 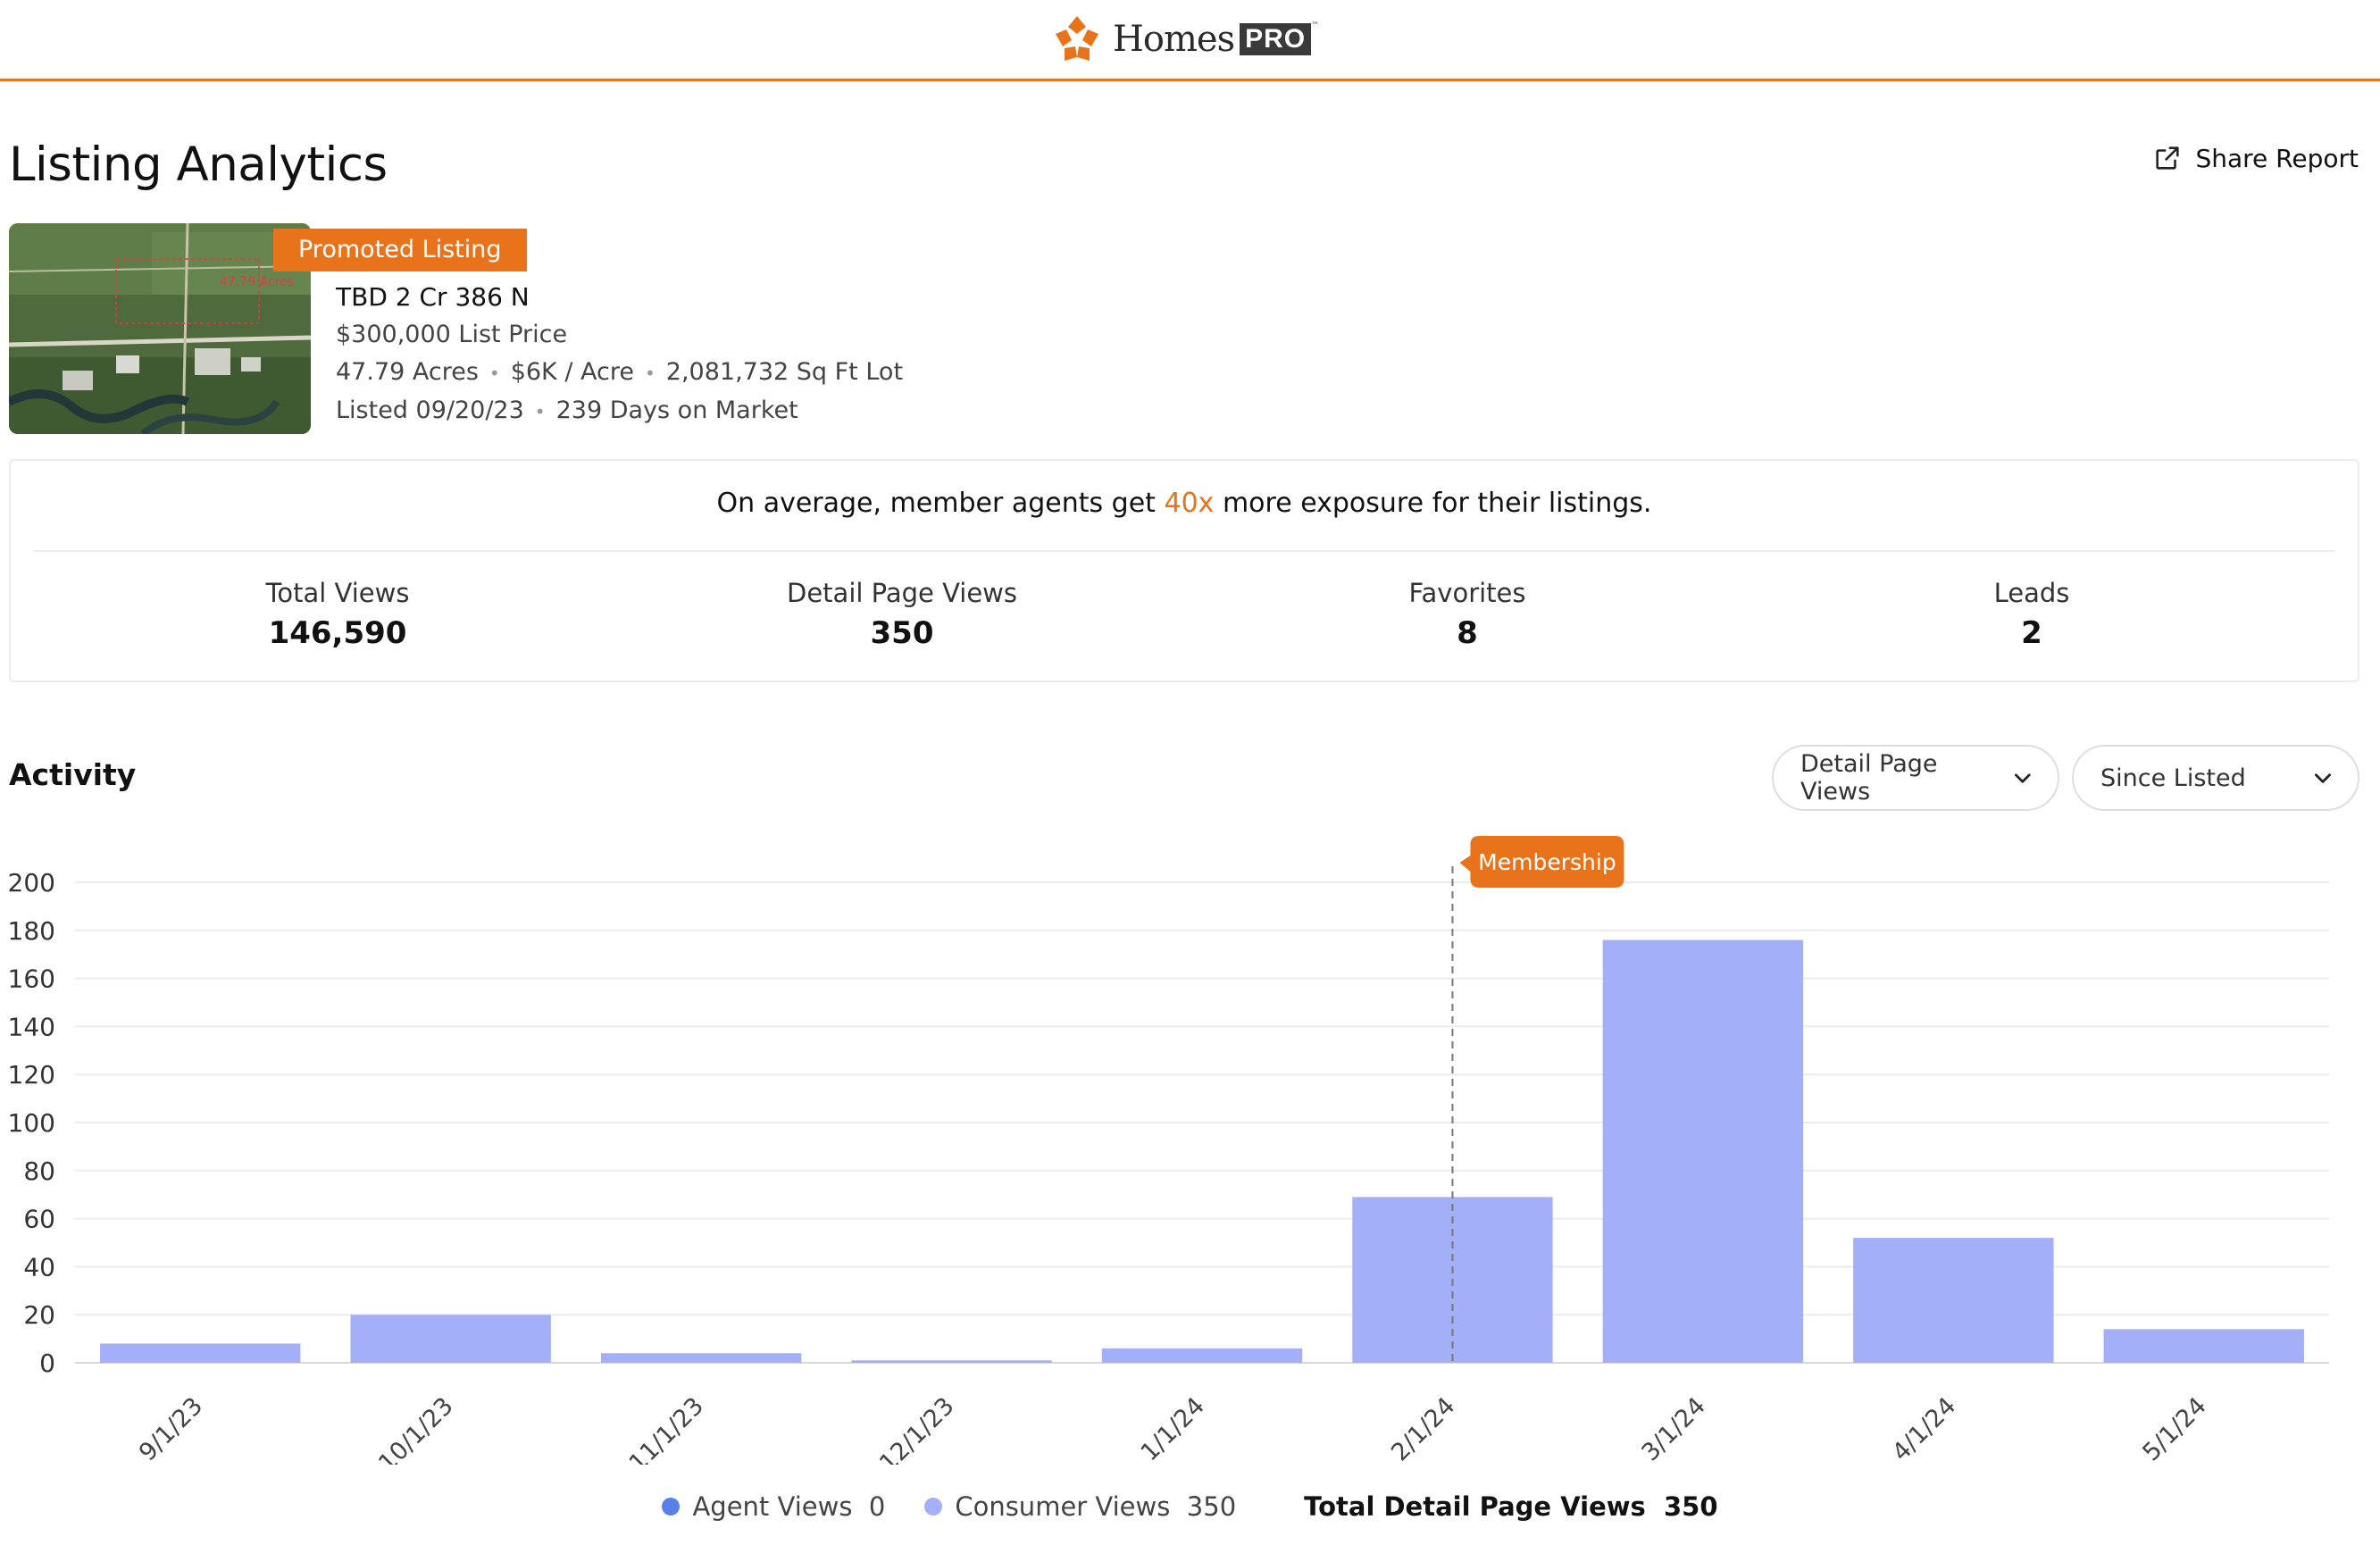 What do you see at coordinates (1276, 39) in the screenshot?
I see `brand-badge: PRO` at bounding box center [1276, 39].